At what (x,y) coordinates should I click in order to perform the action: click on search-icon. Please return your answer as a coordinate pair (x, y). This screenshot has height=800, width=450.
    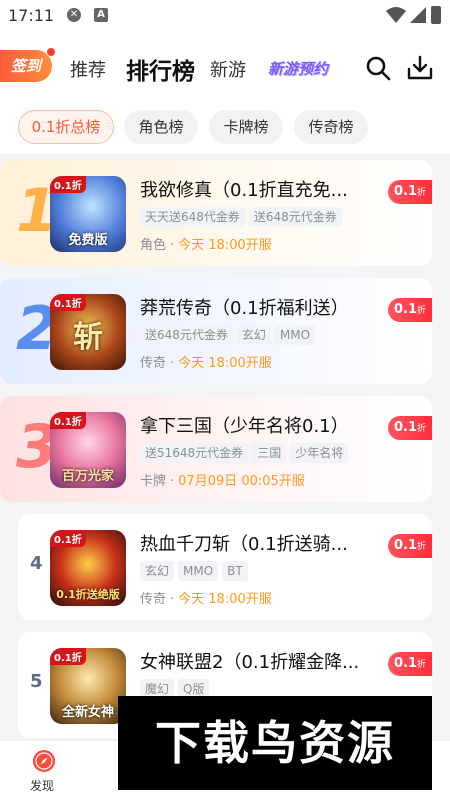
    Looking at the image, I should click on (378, 68).